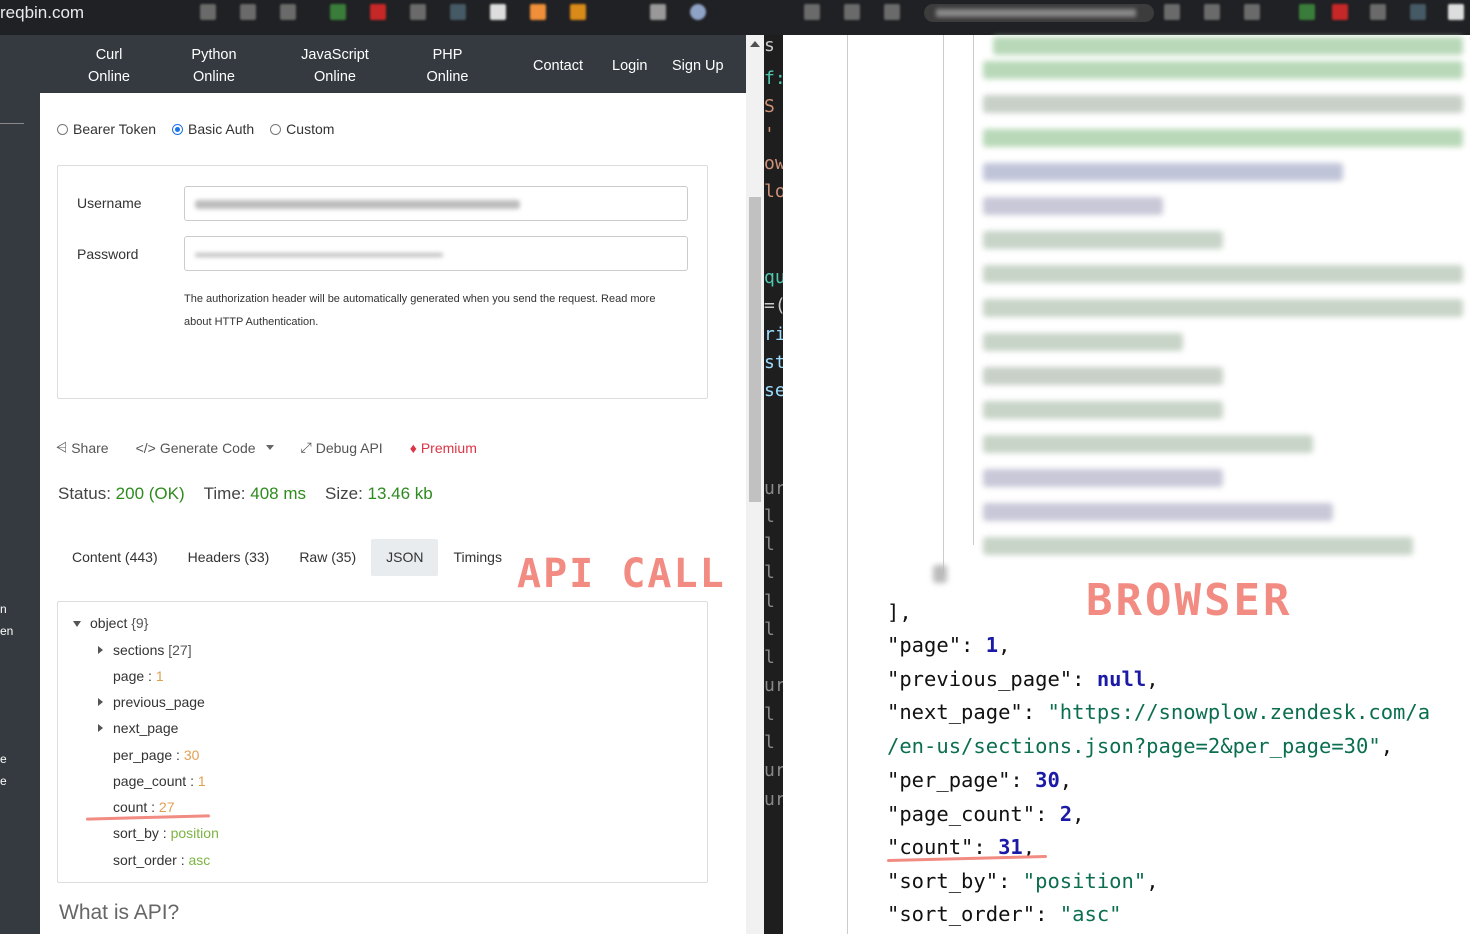  I want to click on generate-code-button: </> Generate Code, so click(205, 448).